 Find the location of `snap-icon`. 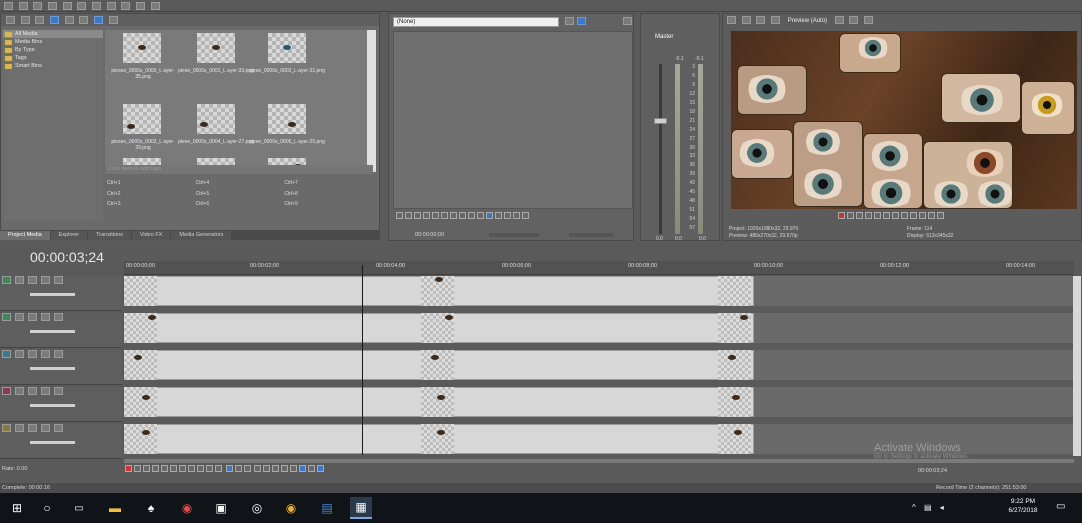

snap-icon is located at coordinates (218, 468).